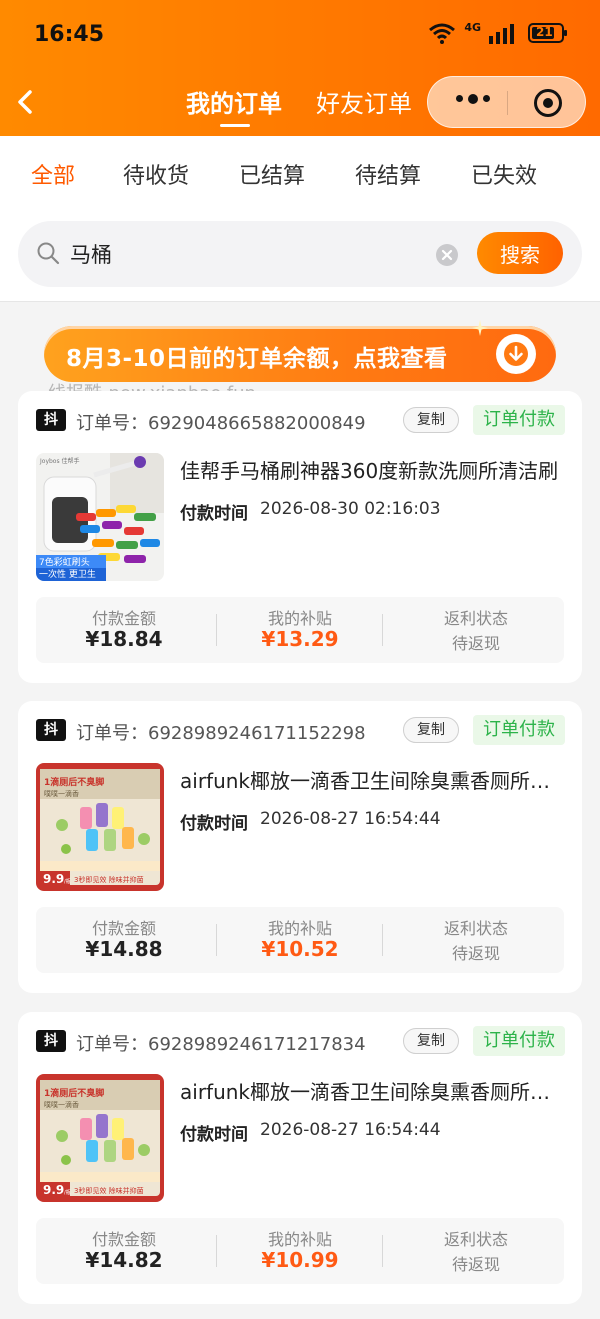  Describe the element at coordinates (504, 174) in the screenshot. I see `filter-tab-invalid: 已失效` at that location.